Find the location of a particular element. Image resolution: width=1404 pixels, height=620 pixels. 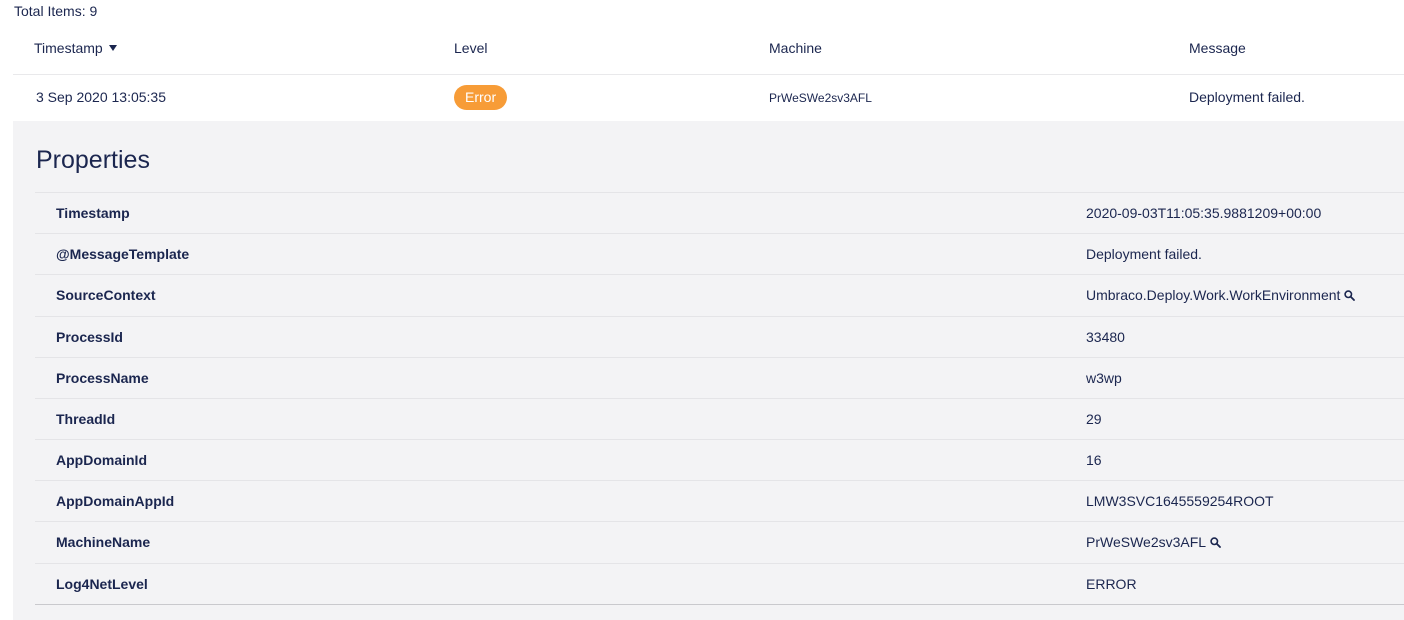

property-key: ProcessName is located at coordinates (102, 378).